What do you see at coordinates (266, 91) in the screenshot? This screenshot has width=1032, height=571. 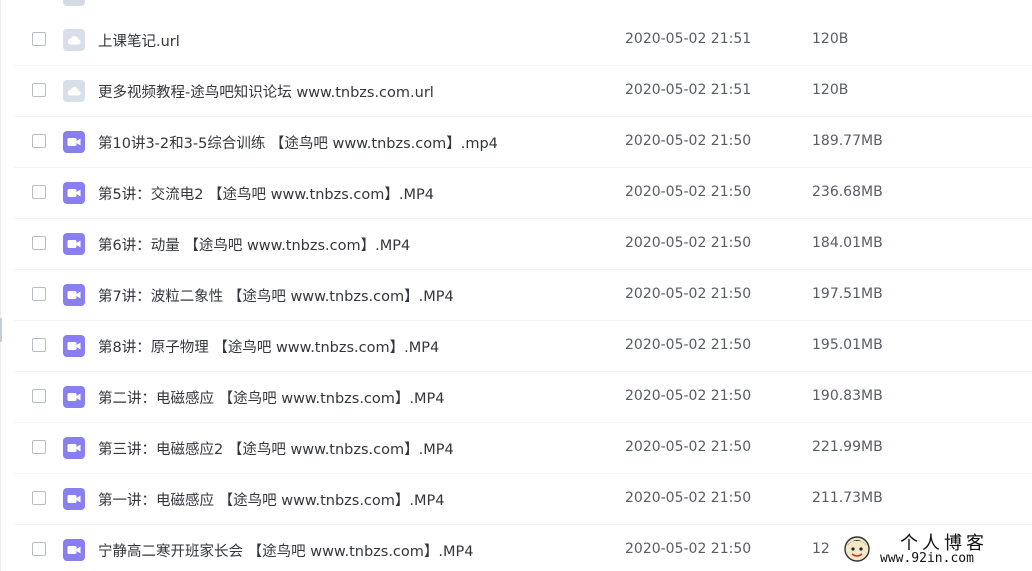 I see `file-name-link: 更多视频教程-途鸟吧知识论坛 www.tnbzs.com.url` at bounding box center [266, 91].